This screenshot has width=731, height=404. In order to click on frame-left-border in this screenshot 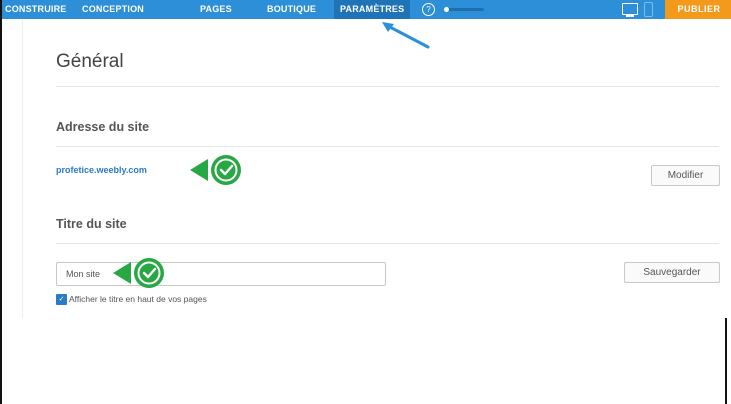, I will do `click(1, 202)`.